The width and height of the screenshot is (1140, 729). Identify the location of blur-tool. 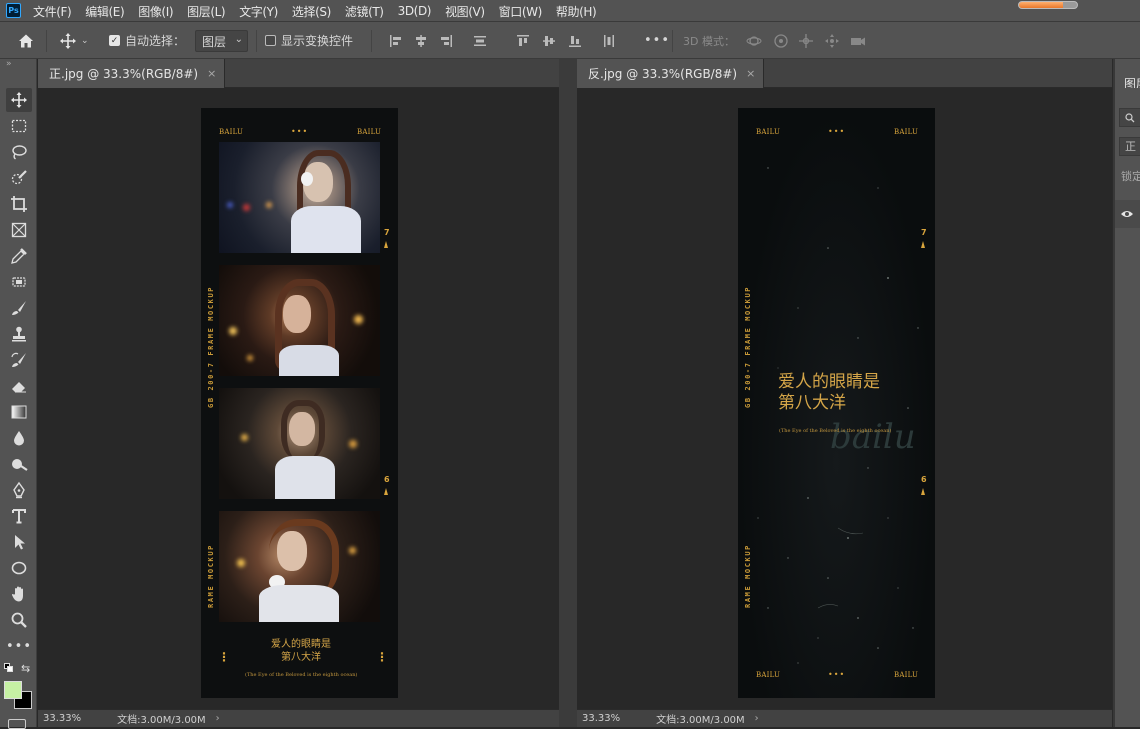
(19, 438).